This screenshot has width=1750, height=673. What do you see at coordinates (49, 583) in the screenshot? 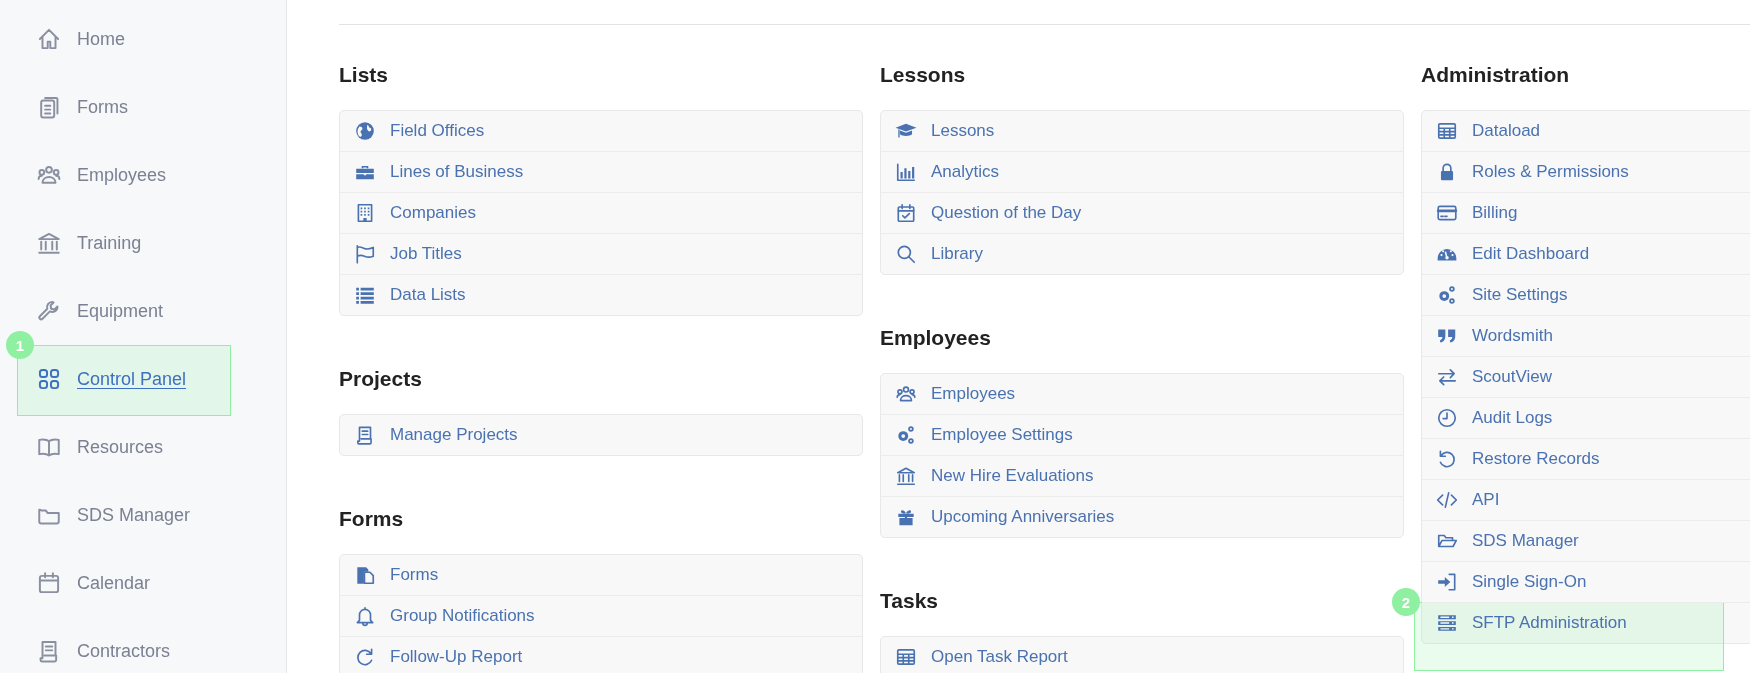
I see `calendar-icon` at bounding box center [49, 583].